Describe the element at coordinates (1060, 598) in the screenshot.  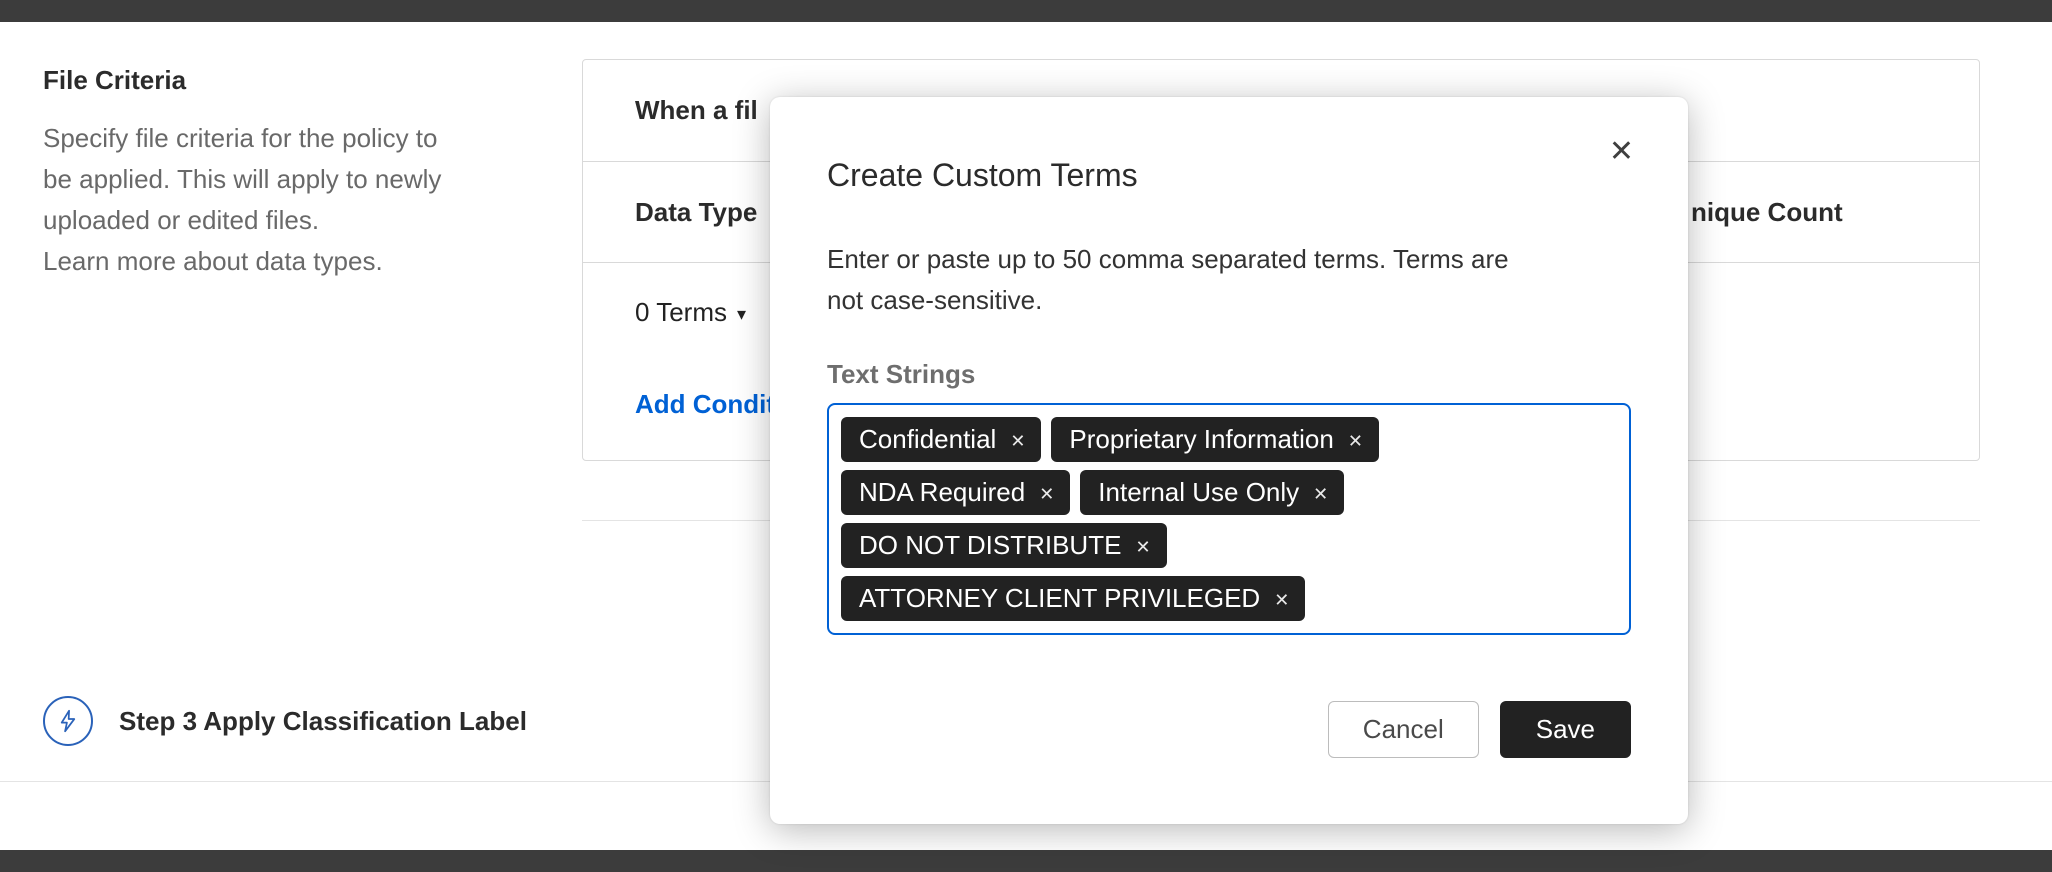
I see `term-chip-label: ATTORNEY CLIENT PRIVILEGED` at that location.